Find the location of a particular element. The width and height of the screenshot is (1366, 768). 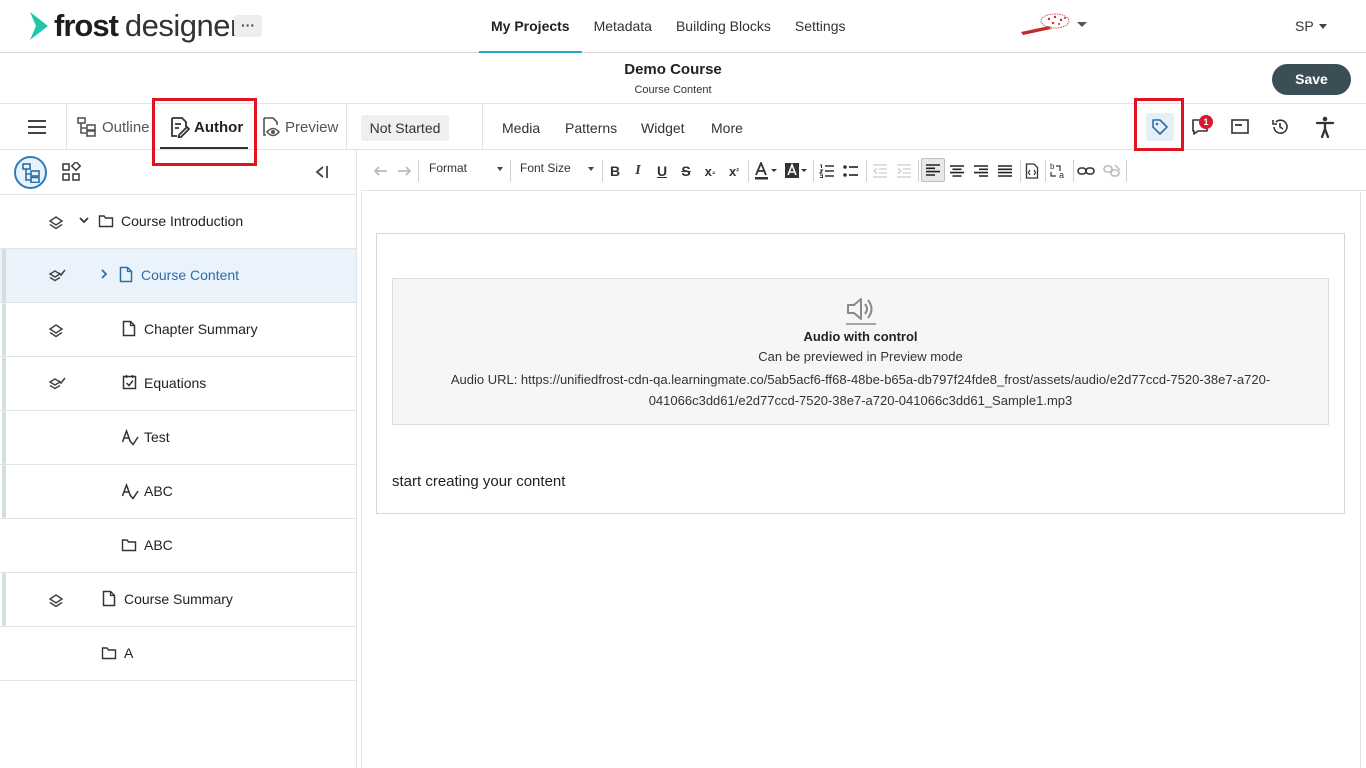

logo-text-frost: frost is located at coordinates (86, 25).